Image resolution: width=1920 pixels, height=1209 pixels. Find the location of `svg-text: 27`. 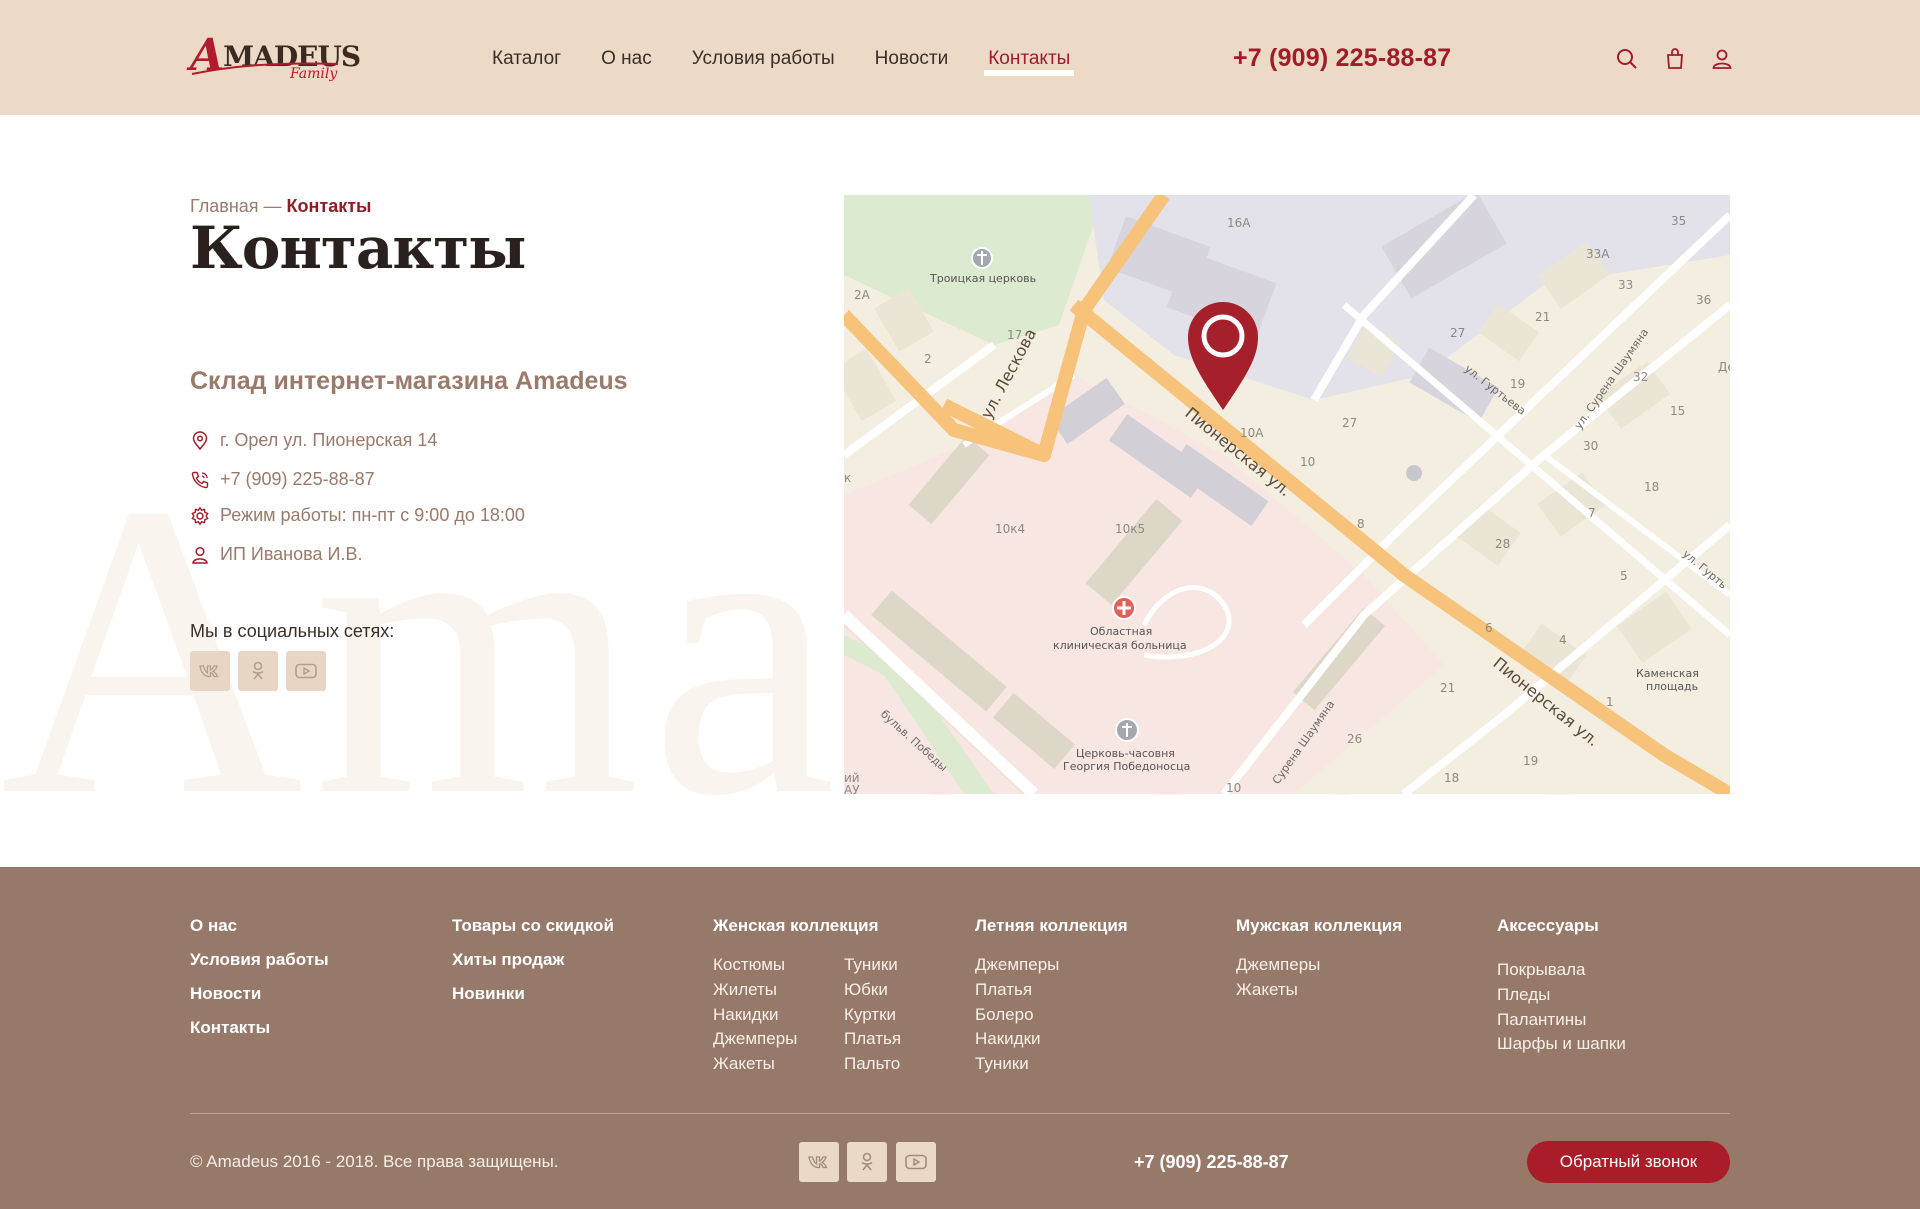

svg-text: 27 is located at coordinates (1349, 423).